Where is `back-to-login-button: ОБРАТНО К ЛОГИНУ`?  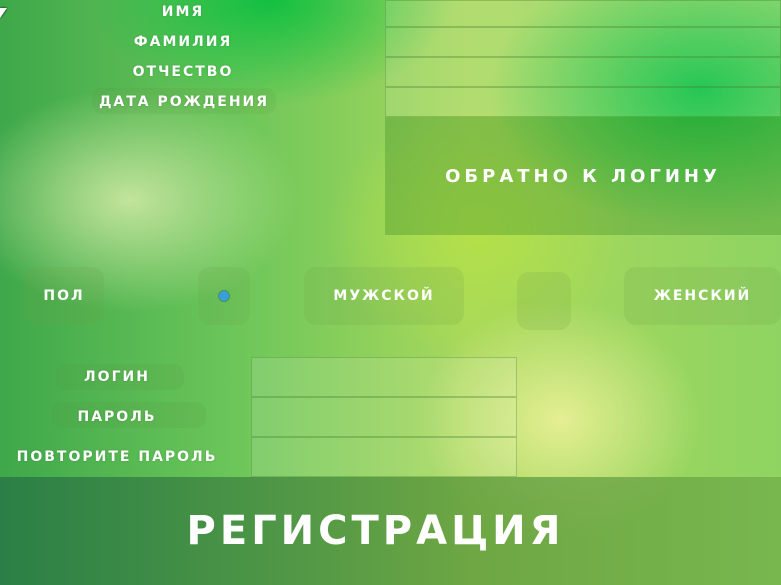 back-to-login-button: ОБРАТНО К ЛОГИНУ is located at coordinates (583, 176).